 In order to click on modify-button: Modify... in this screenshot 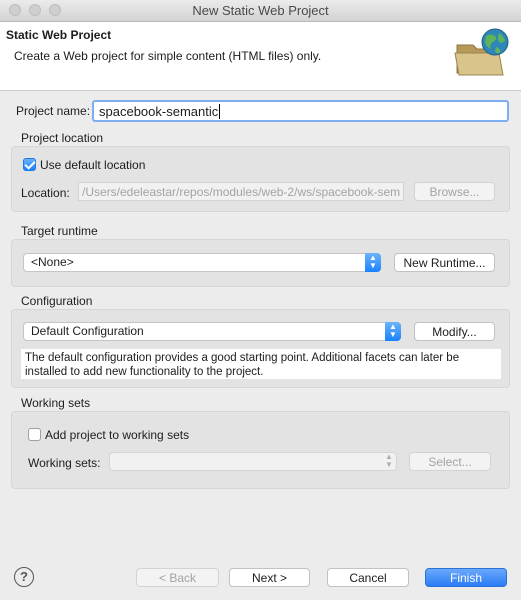, I will do `click(454, 331)`.